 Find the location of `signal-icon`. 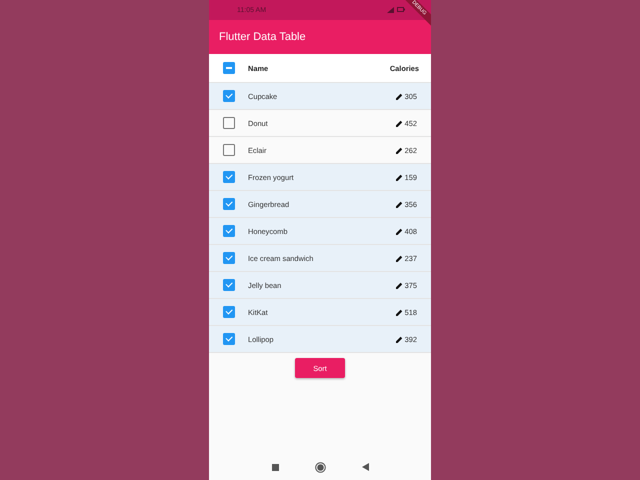

signal-icon is located at coordinates (390, 10).